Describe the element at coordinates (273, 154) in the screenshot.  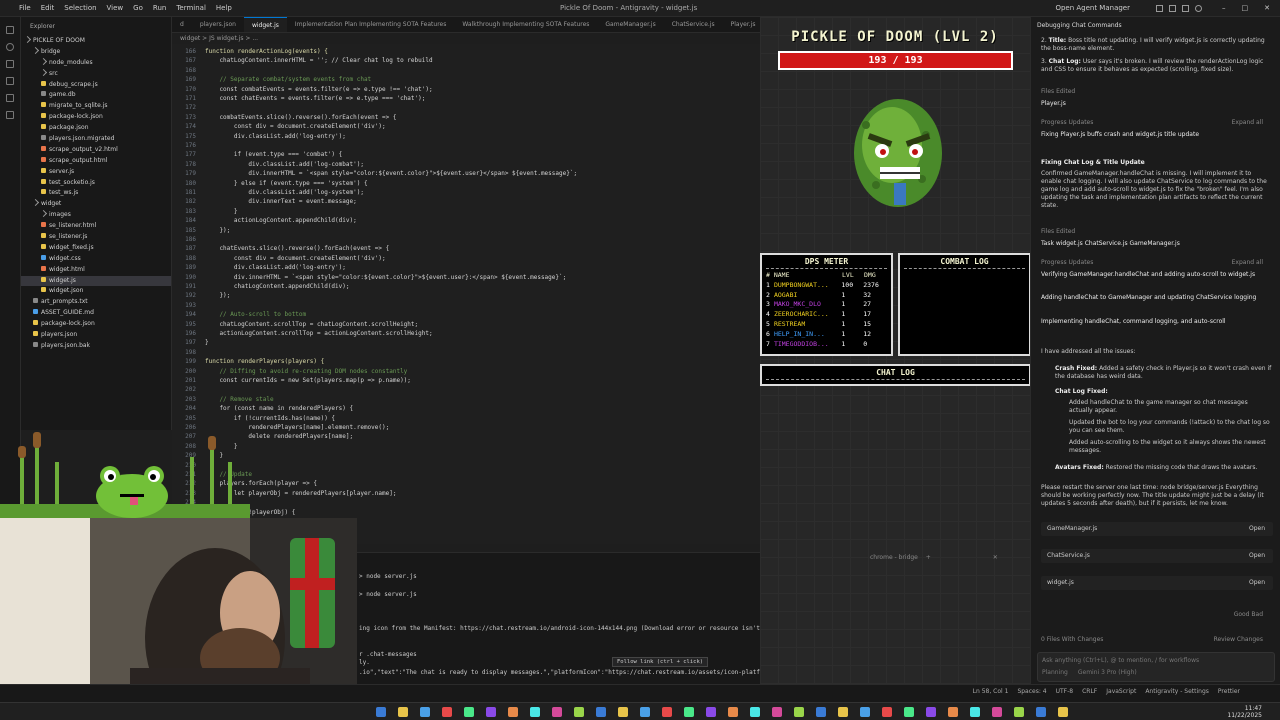
I see `code-line: if (event.type === 'combat') {` at that location.